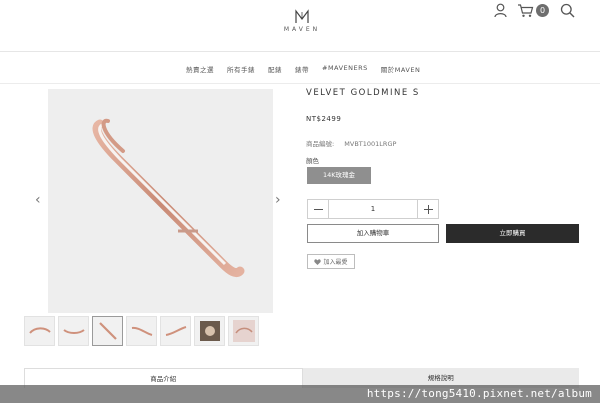  What do you see at coordinates (275, 69) in the screenshot?
I see `nav-item-accessories: 配錶` at bounding box center [275, 69].